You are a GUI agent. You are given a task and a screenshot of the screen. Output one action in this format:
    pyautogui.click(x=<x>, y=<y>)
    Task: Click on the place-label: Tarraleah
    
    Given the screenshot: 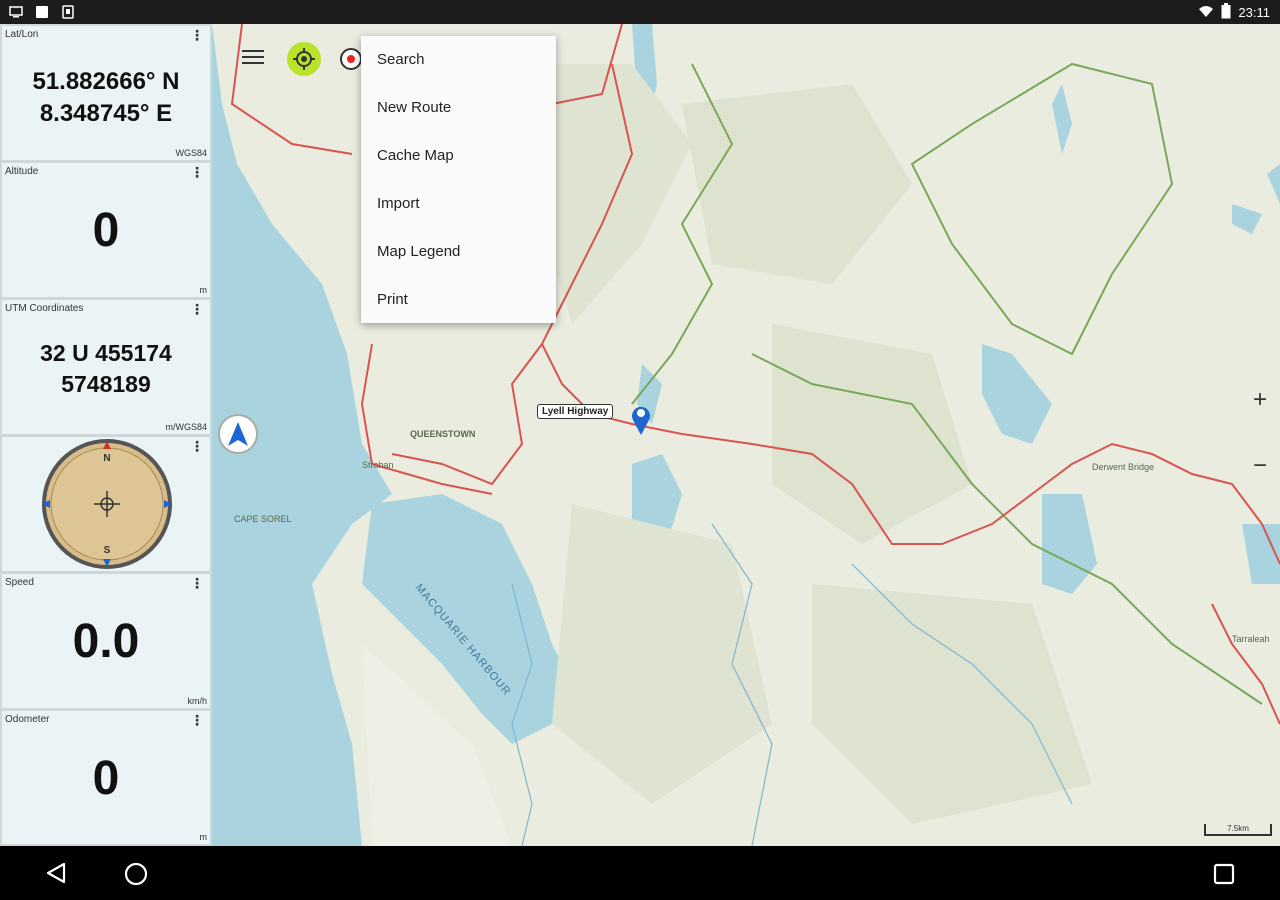 What is the action you would take?
    pyautogui.click(x=1251, y=639)
    